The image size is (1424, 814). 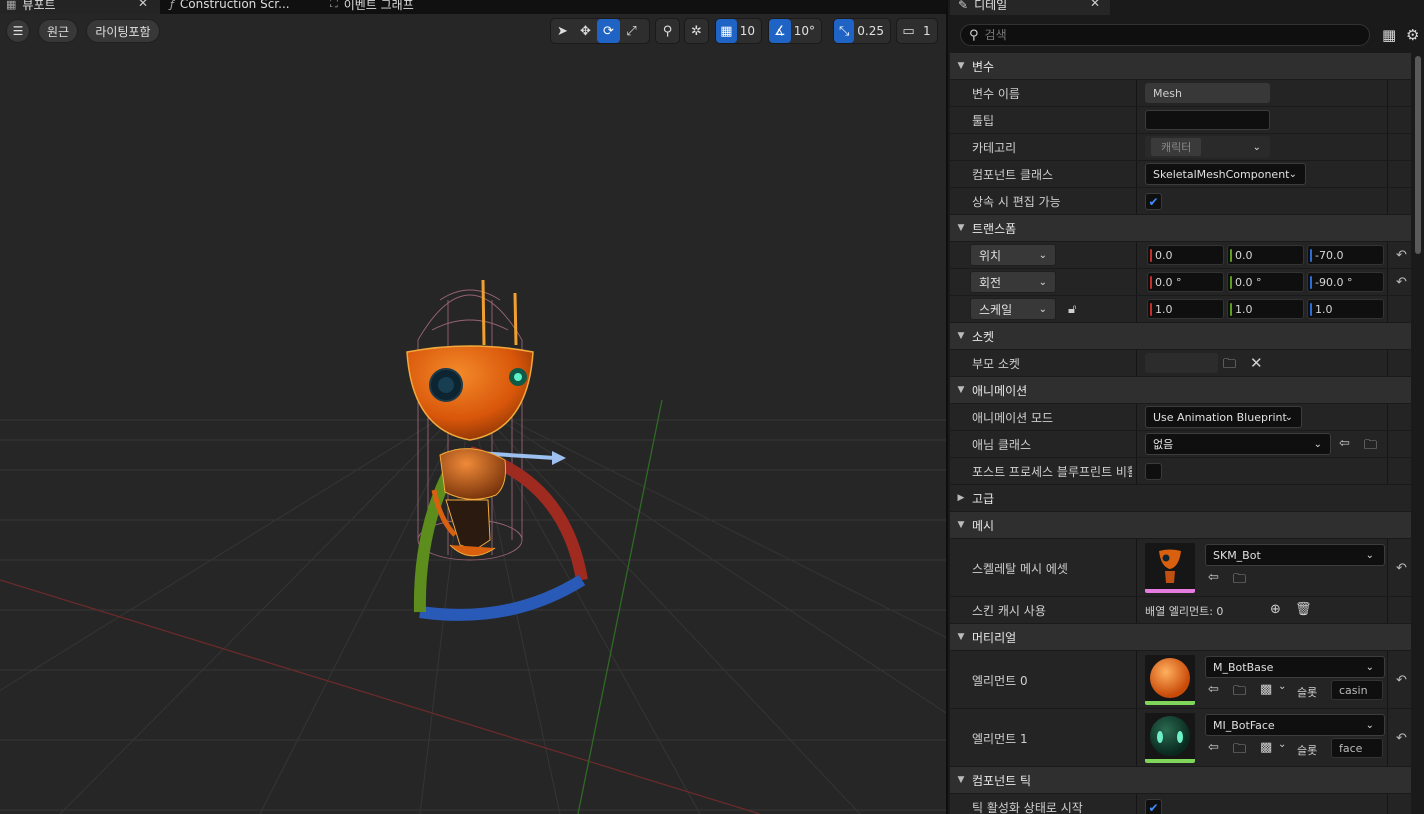 What do you see at coordinates (1180, 780) in the screenshot?
I see `category-component-tick: ▼ 컴포넌트 틱` at bounding box center [1180, 780].